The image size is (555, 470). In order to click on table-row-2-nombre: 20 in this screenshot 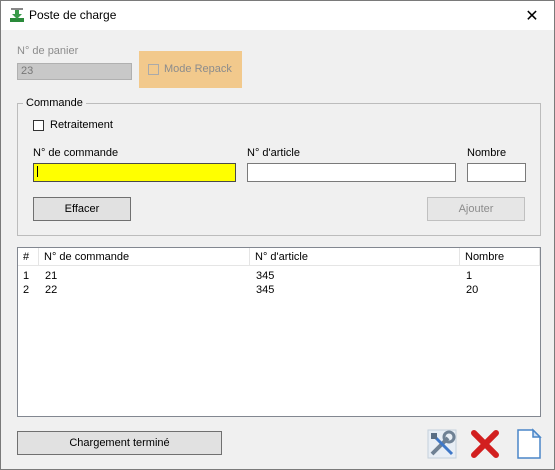, I will do `click(472, 290)`.